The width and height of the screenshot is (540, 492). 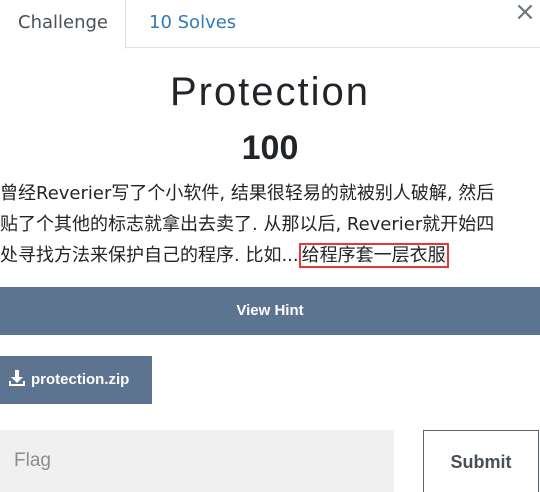 What do you see at coordinates (192, 24) in the screenshot?
I see `tab-solves: 10 Solves` at bounding box center [192, 24].